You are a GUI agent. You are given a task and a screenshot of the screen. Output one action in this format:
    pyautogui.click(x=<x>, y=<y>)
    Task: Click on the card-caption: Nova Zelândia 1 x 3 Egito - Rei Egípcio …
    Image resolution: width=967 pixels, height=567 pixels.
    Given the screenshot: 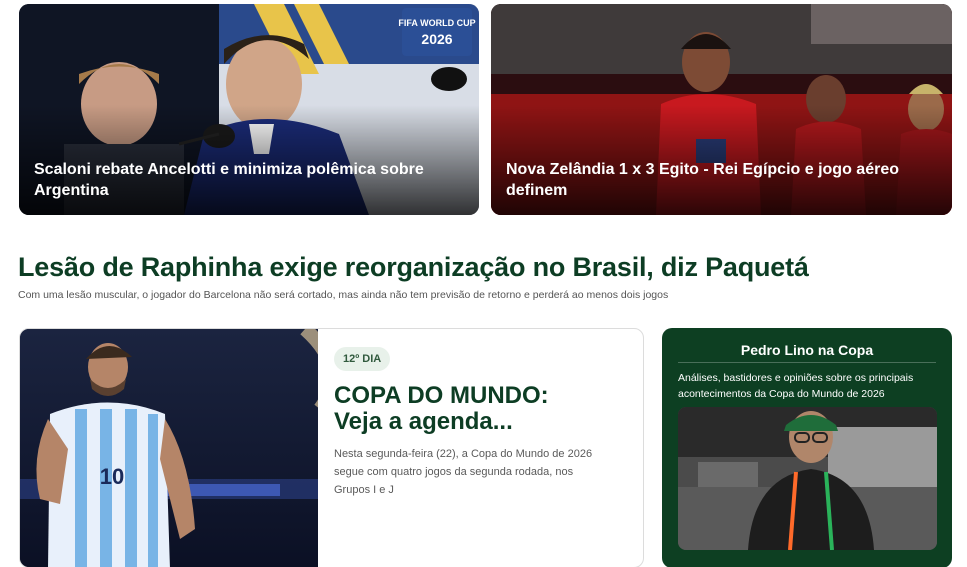 What is the action you would take?
    pyautogui.click(x=714, y=180)
    